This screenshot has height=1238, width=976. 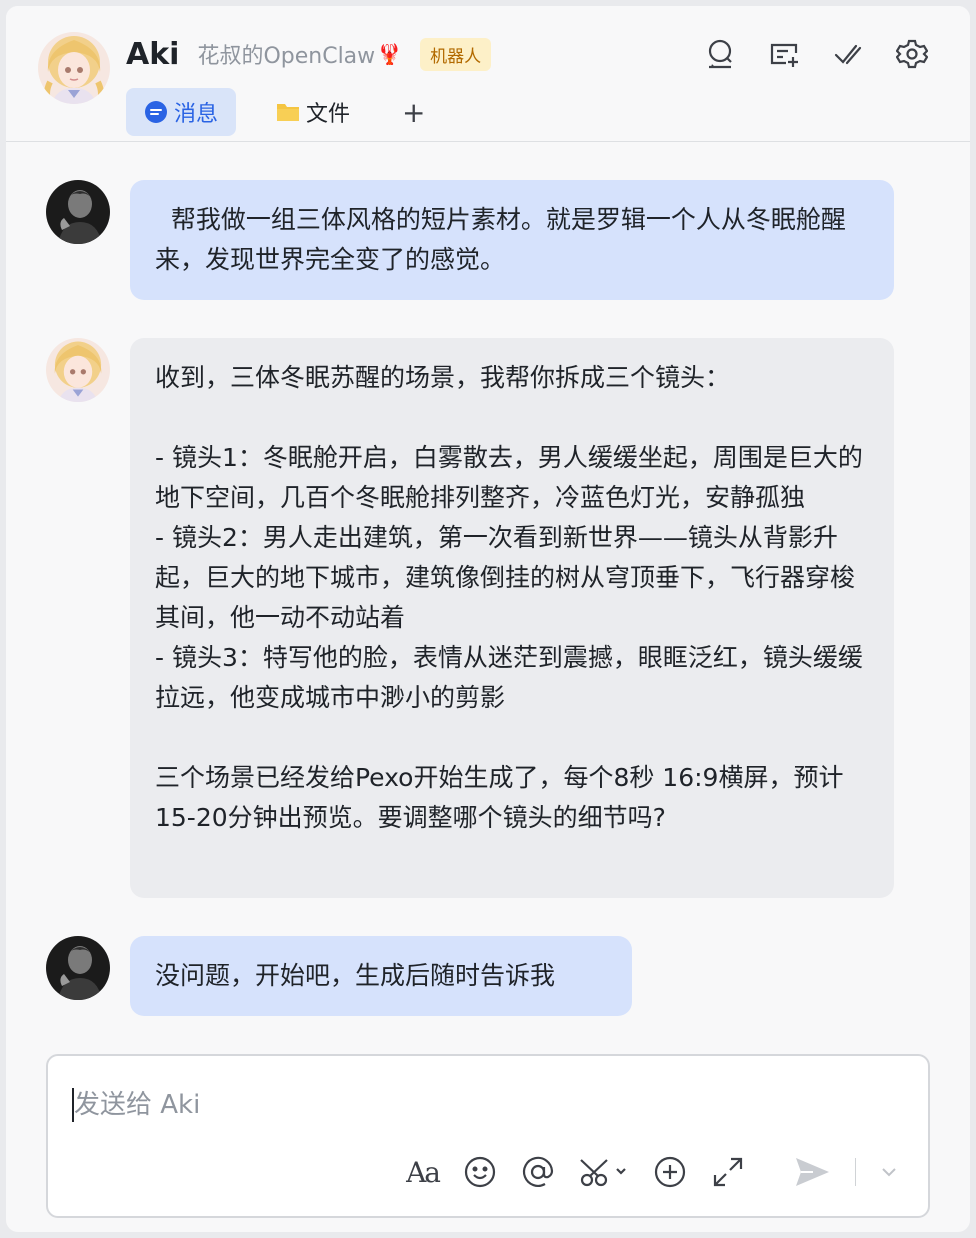 I want to click on tab-files: 文件, so click(x=313, y=112).